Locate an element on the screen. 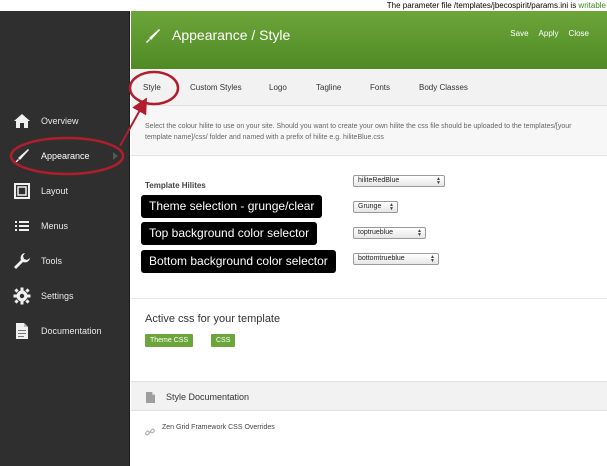 This screenshot has height=466, width=607. apply-button: Apply is located at coordinates (549, 33).